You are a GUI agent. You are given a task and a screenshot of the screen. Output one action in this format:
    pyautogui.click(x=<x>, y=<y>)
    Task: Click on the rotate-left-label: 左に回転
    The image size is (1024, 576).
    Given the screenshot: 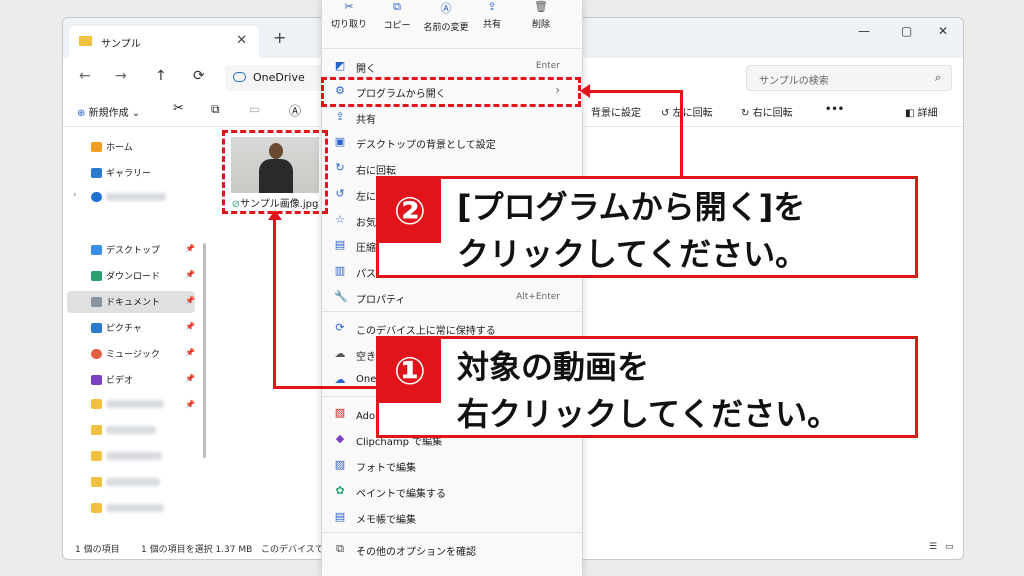 What is the action you would take?
    pyautogui.click(x=692, y=113)
    